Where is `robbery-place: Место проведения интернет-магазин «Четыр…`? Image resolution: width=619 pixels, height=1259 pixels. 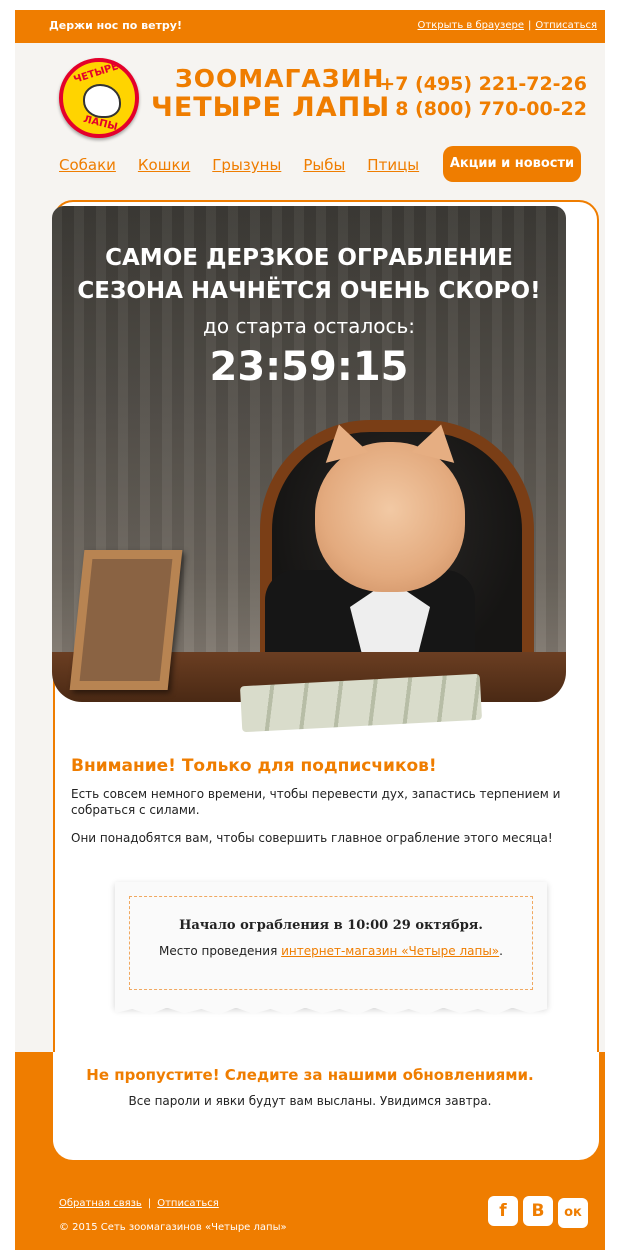
robbery-place: Место проведения интернет-магазин «Четыр… is located at coordinates (331, 951).